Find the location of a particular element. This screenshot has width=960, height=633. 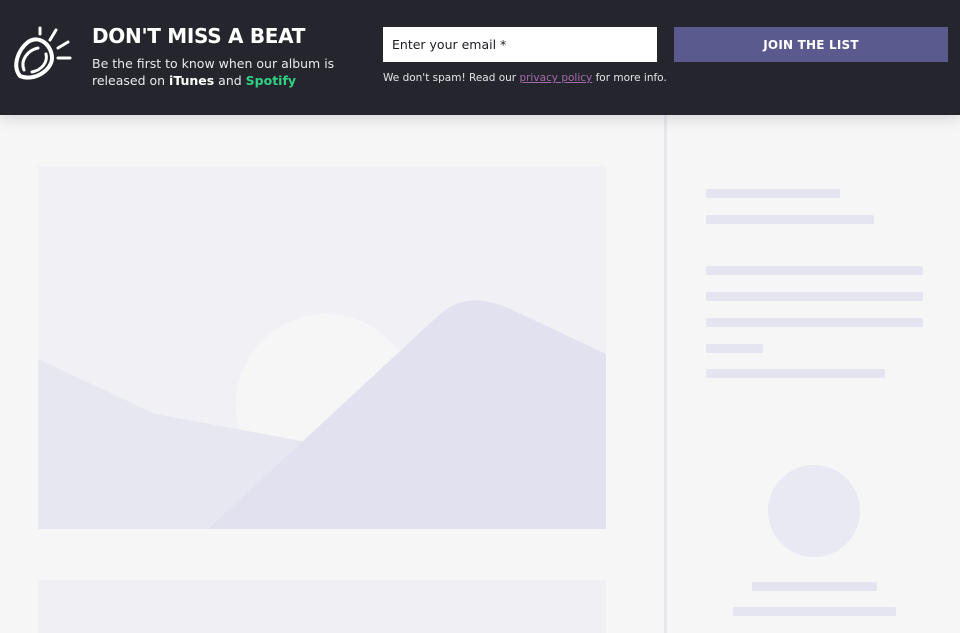

privacy-policy-link: privacy policy is located at coordinates (555, 78).